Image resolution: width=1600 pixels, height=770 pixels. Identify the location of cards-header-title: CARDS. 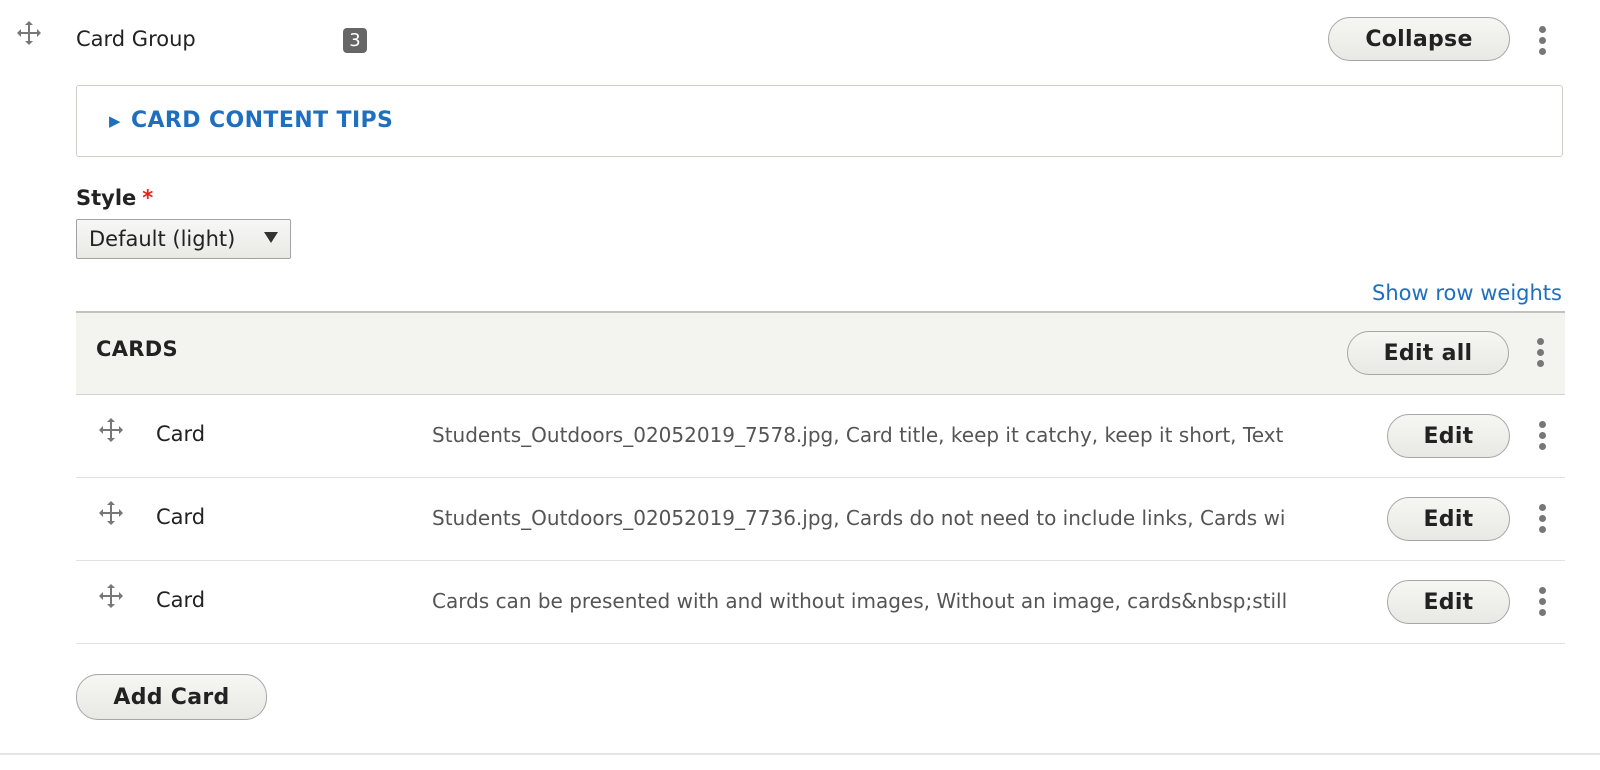
(137, 349).